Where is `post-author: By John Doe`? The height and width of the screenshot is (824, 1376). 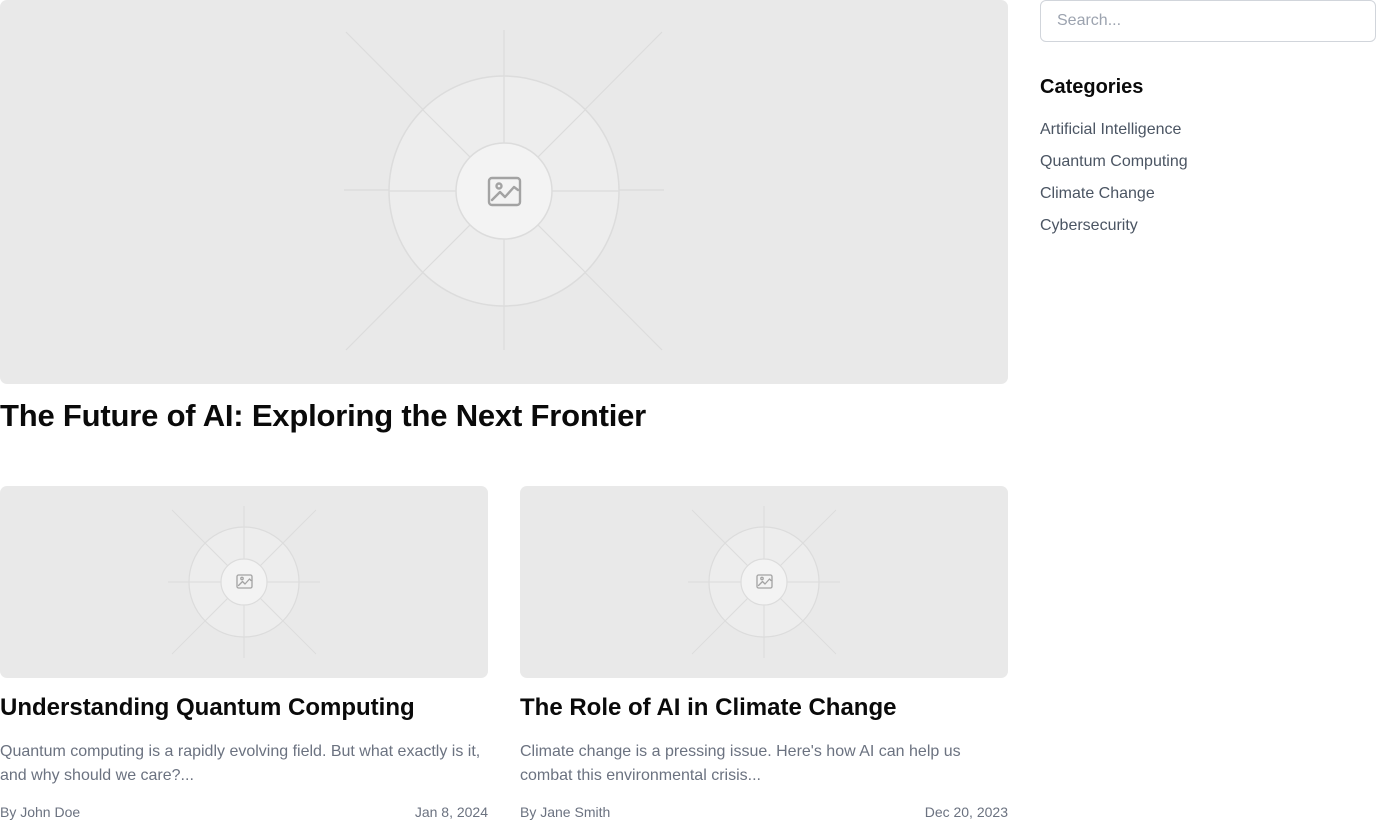
post-author: By John Doe is located at coordinates (40, 812).